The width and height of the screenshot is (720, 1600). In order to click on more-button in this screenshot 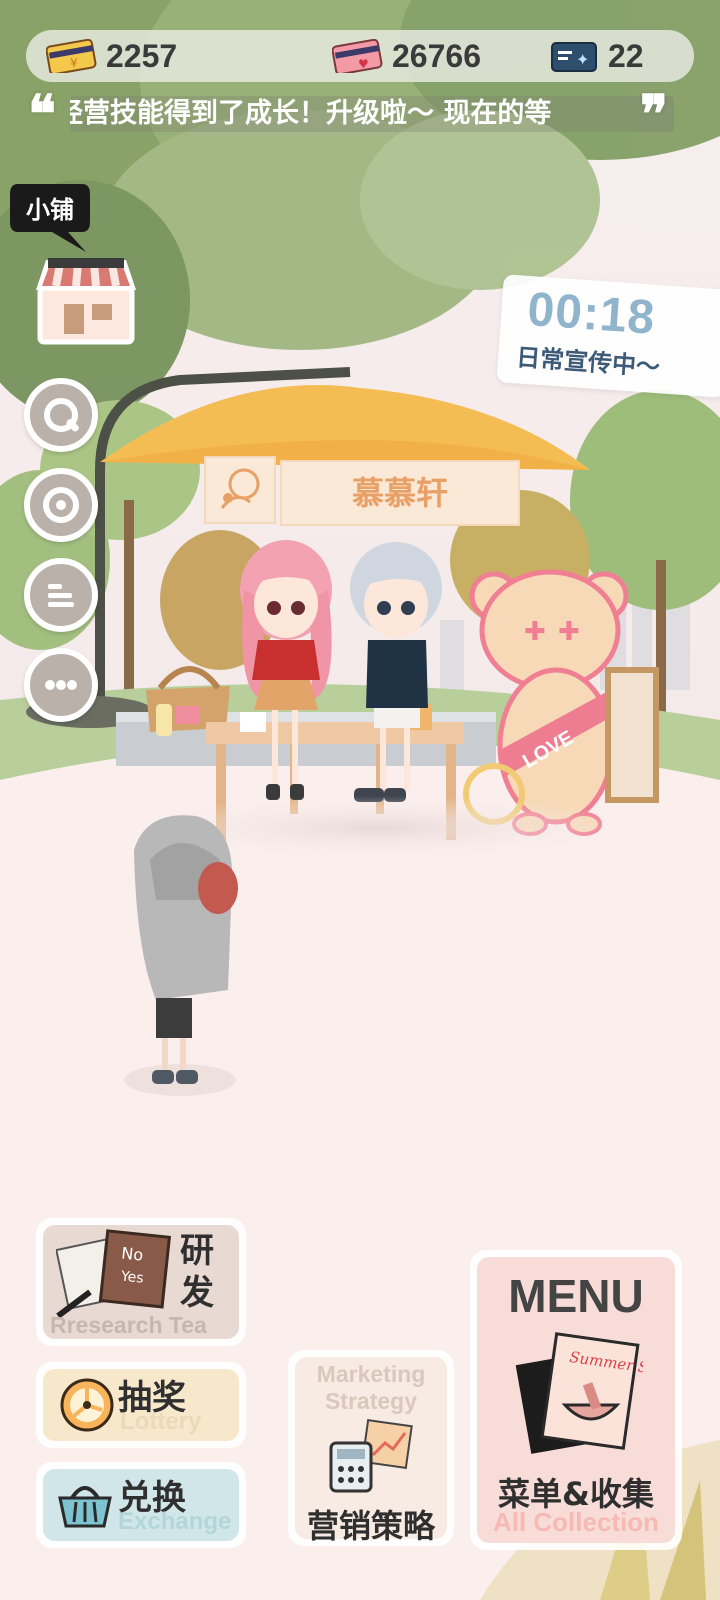, I will do `click(61, 685)`.